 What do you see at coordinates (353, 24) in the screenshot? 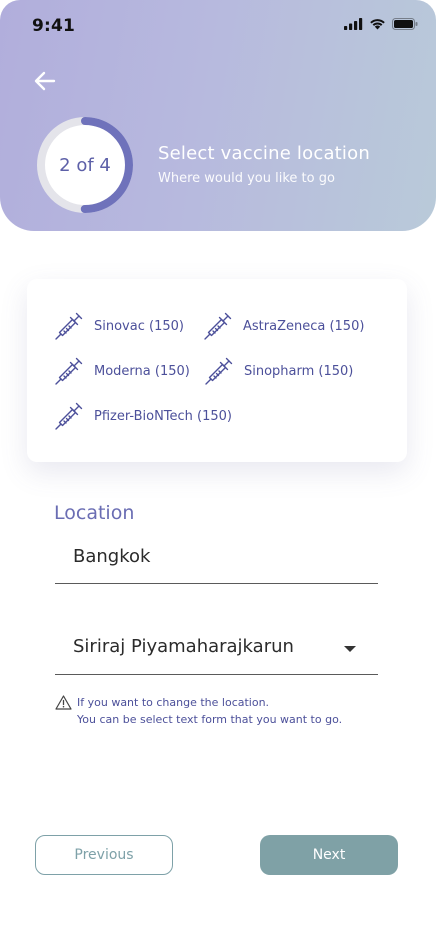
I see `signal-icon` at bounding box center [353, 24].